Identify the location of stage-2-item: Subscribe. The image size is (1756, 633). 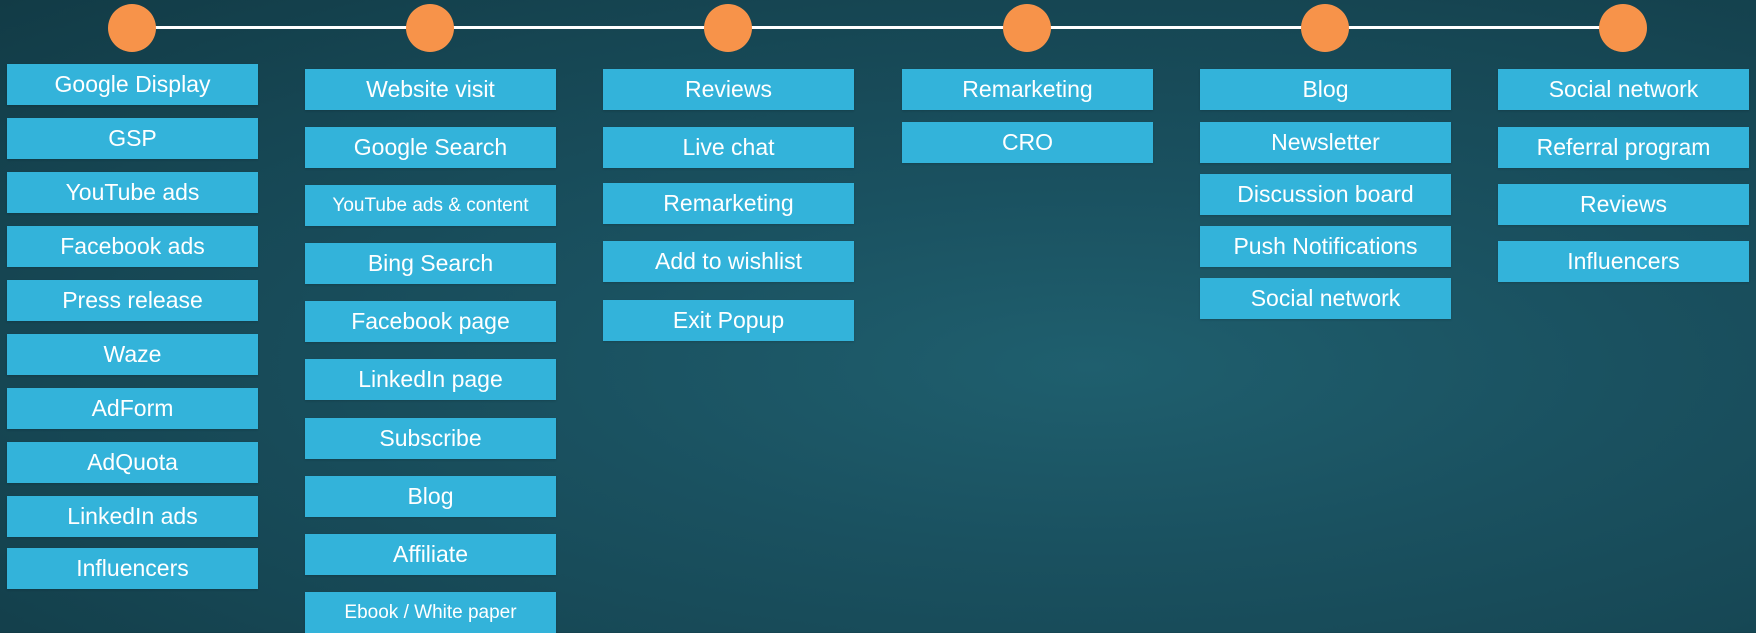
(430, 438).